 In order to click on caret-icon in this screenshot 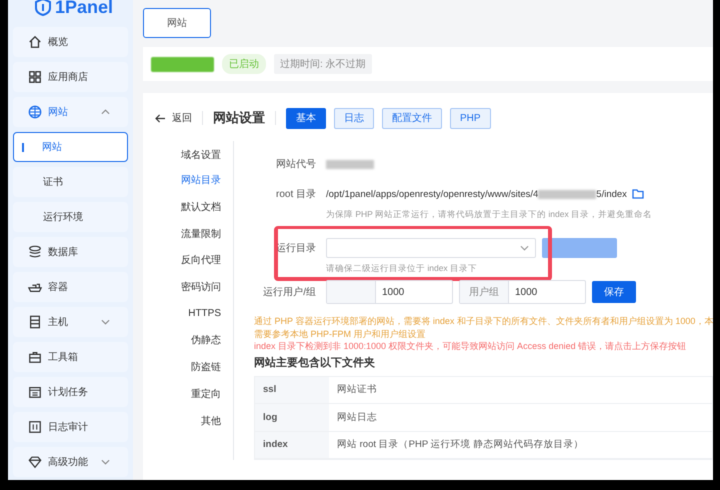, I will do `click(524, 248)`.